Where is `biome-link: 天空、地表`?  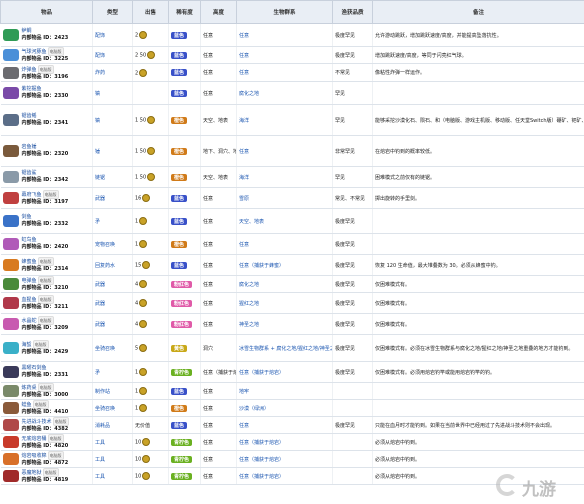
biome-link: 天空、地表 is located at coordinates (251, 222).